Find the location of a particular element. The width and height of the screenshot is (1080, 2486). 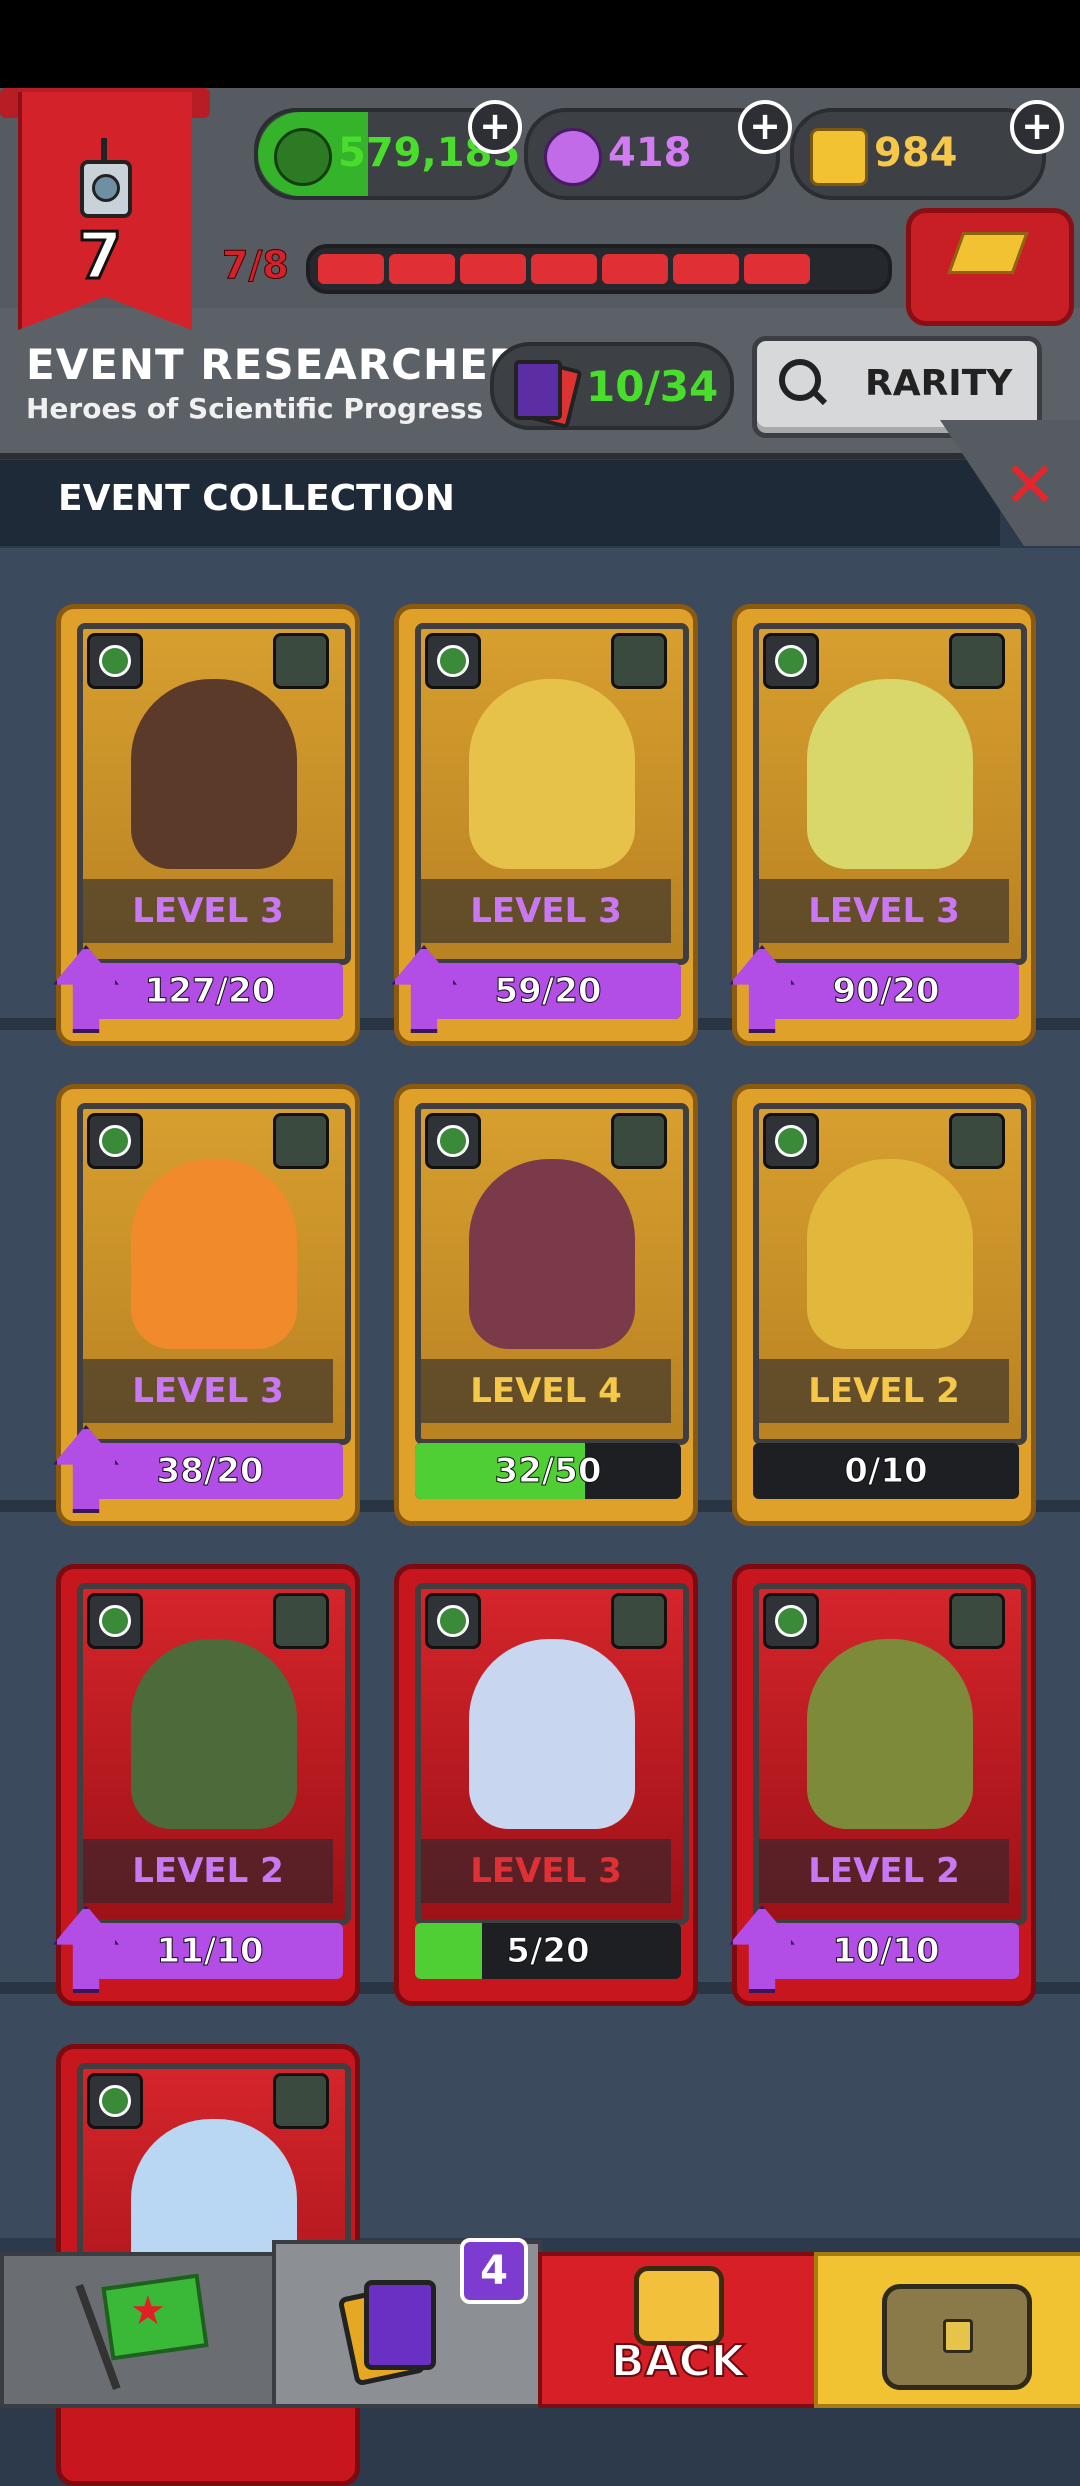

hero-card: LEVEL 3 127/20 is located at coordinates (206, 825).